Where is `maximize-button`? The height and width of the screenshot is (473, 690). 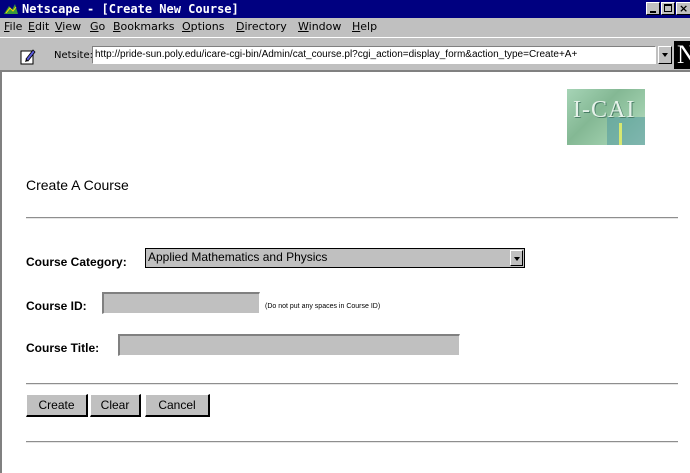 maximize-button is located at coordinates (668, 8).